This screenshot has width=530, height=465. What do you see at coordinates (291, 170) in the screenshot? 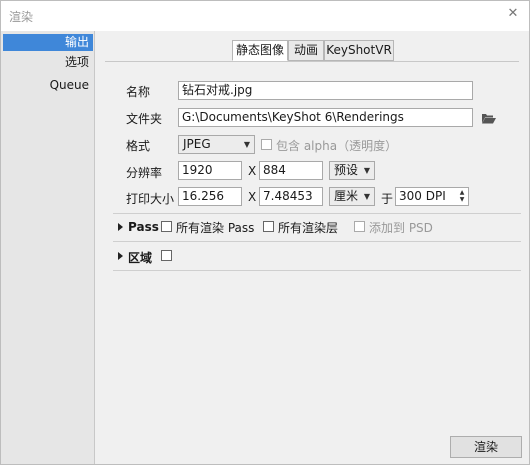
I see `resolution-height-input: 884` at bounding box center [291, 170].